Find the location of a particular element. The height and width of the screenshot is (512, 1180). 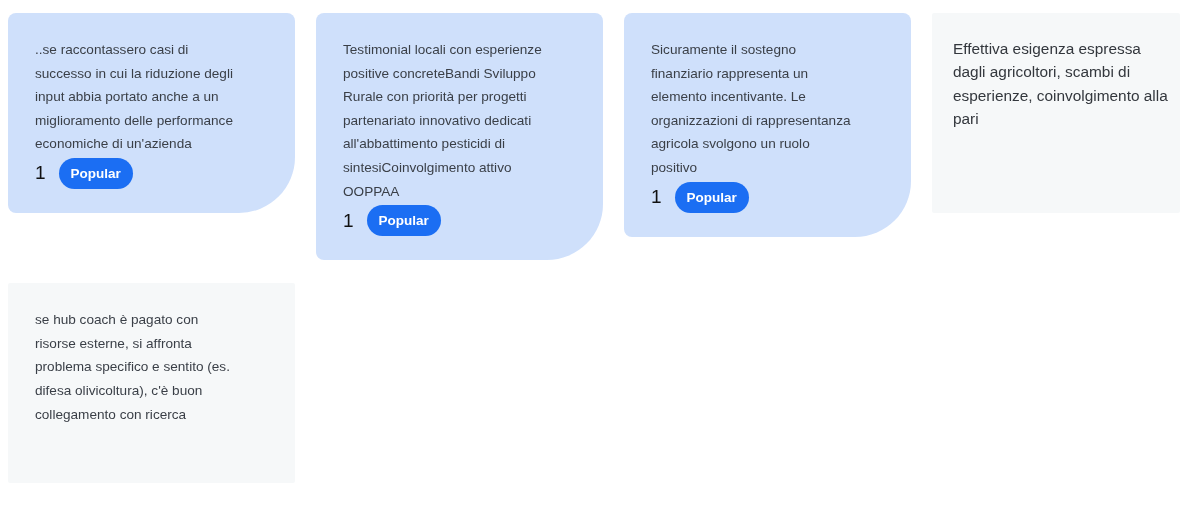

idea-text: Testimonial locali con esperienze positive concreteBandi Sviluppo Rurale con priorità per progetti partenariato innovativo dedicati all'abbattimento pesticidi di sintesiCoinvolgimento attivo OOPPAA is located at coordinates (443, 121).